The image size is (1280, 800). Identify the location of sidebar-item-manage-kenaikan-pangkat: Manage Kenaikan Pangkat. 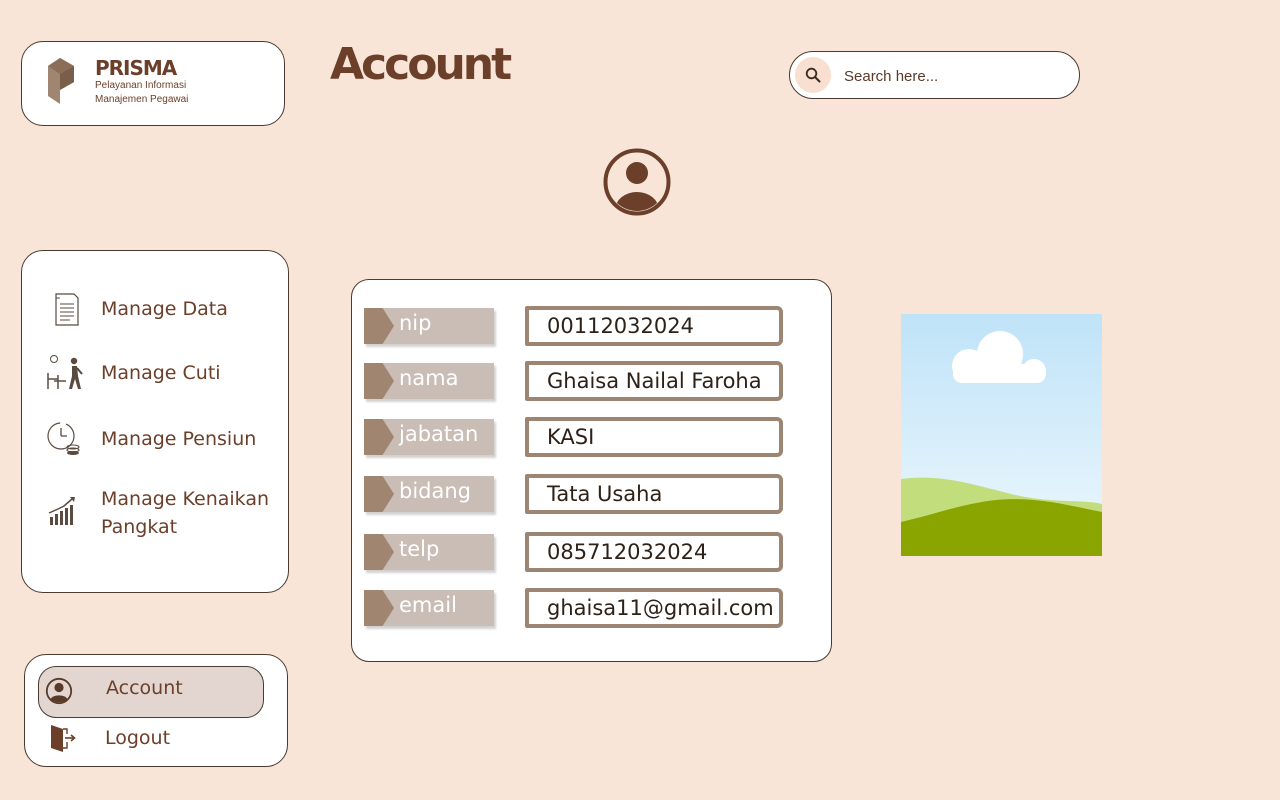
(164, 511).